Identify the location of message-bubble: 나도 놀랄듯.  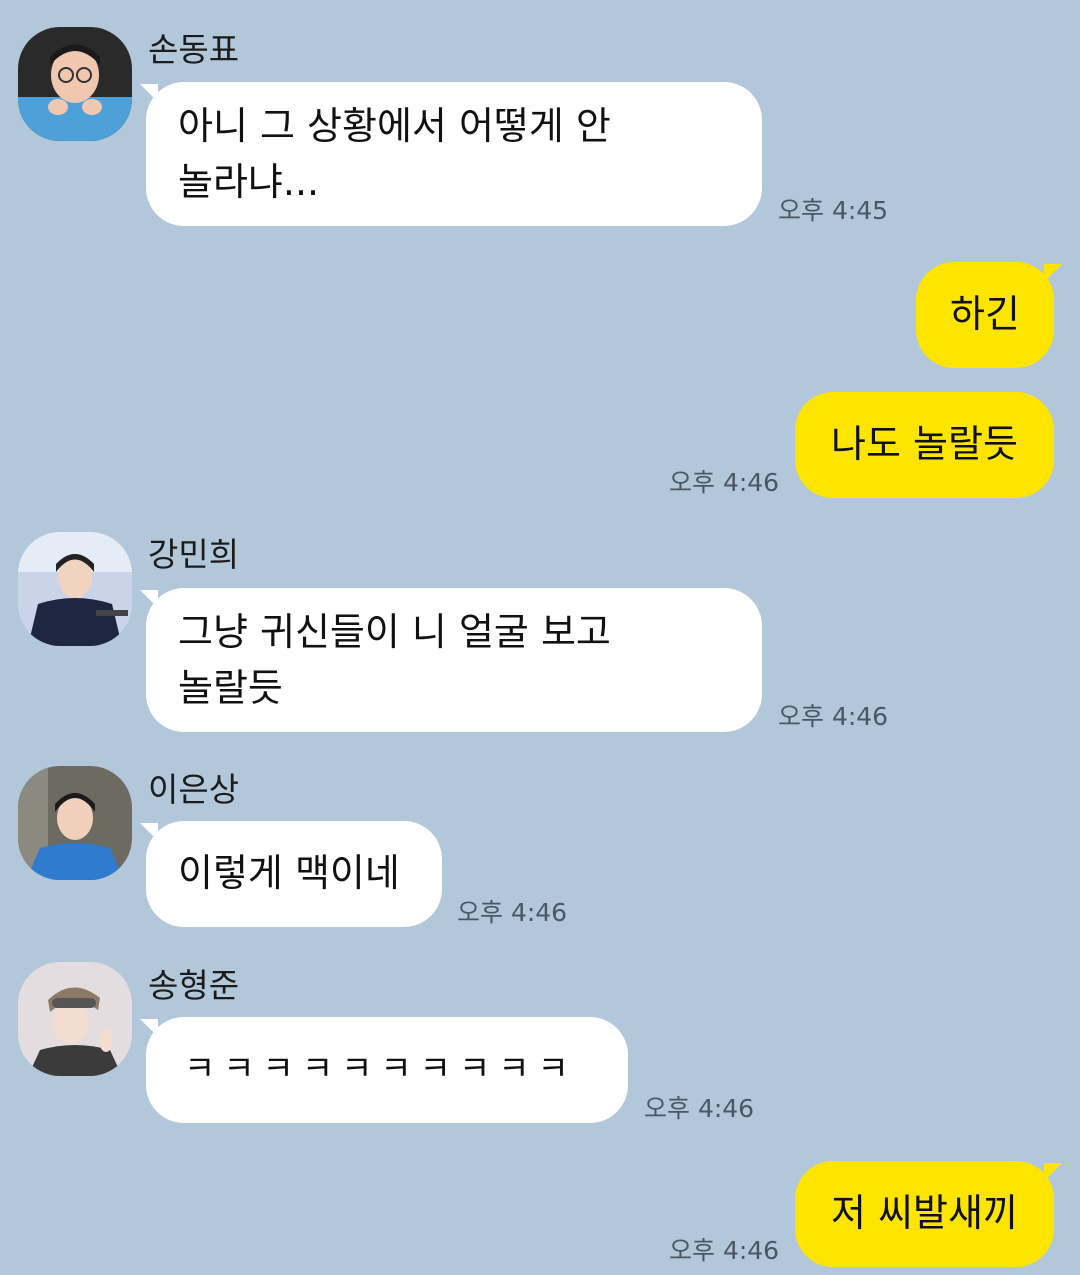
(924, 445).